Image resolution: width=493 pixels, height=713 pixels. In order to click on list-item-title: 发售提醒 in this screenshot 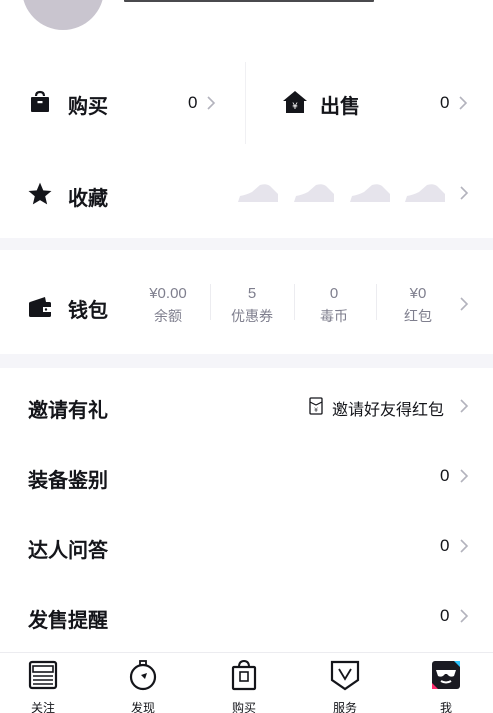, I will do `click(68, 621)`.